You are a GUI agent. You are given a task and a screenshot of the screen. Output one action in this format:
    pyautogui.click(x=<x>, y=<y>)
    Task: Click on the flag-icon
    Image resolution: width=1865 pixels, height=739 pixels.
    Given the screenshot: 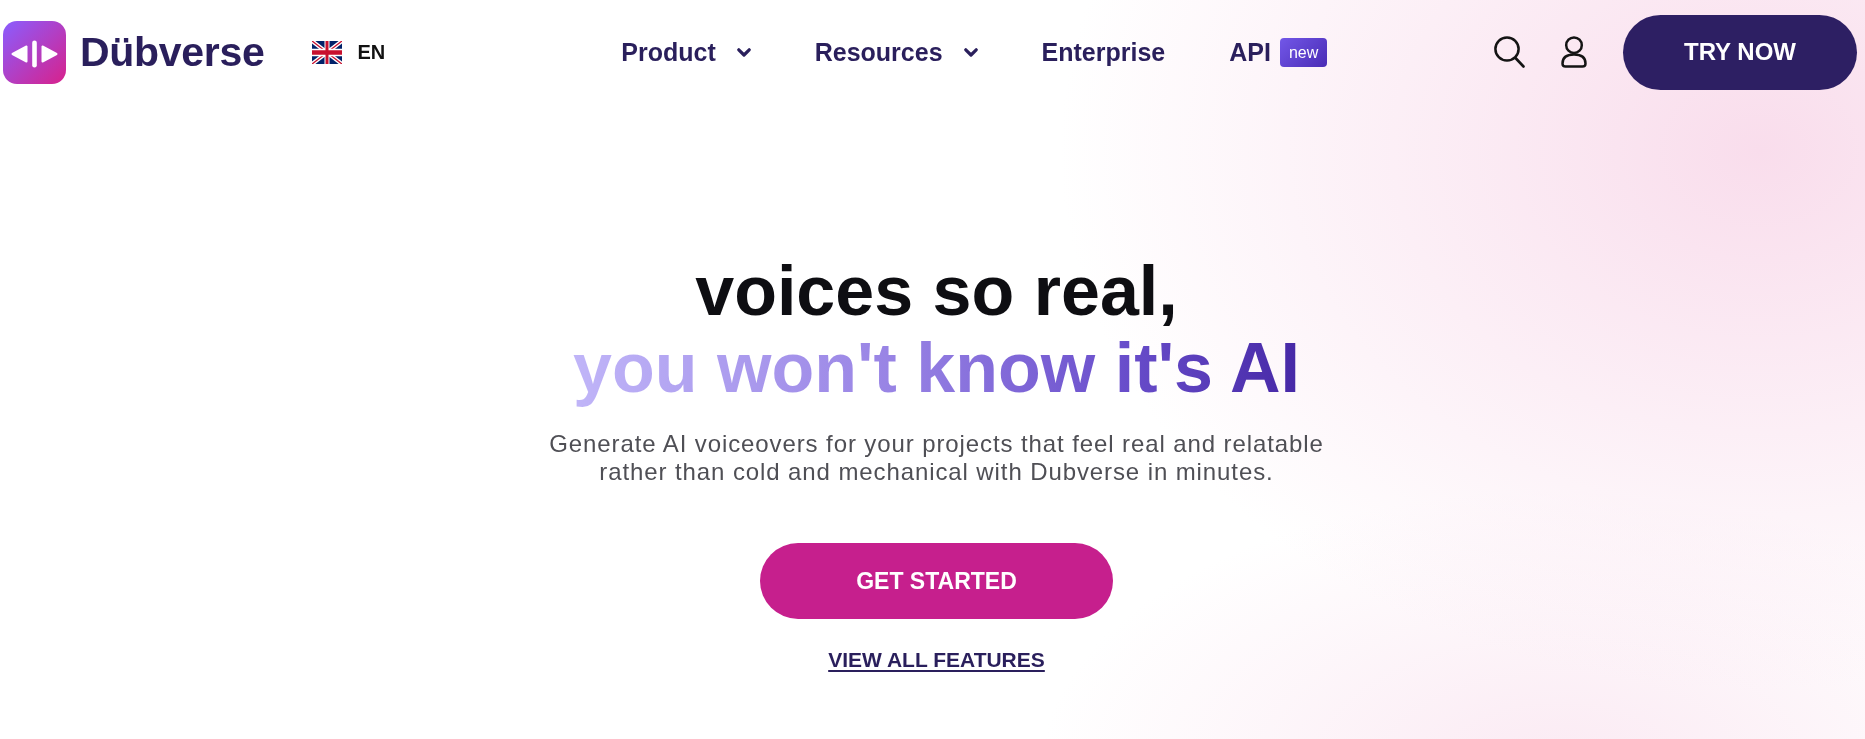 What is the action you would take?
    pyautogui.click(x=327, y=52)
    